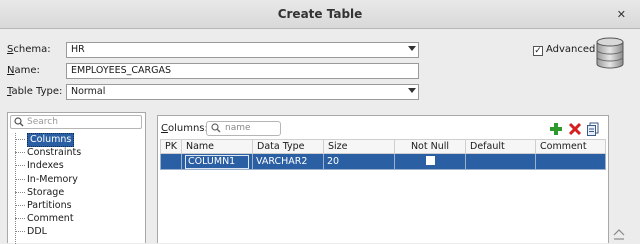  Describe the element at coordinates (27, 70) in the screenshot. I see `name-label-rest: ame:` at that location.